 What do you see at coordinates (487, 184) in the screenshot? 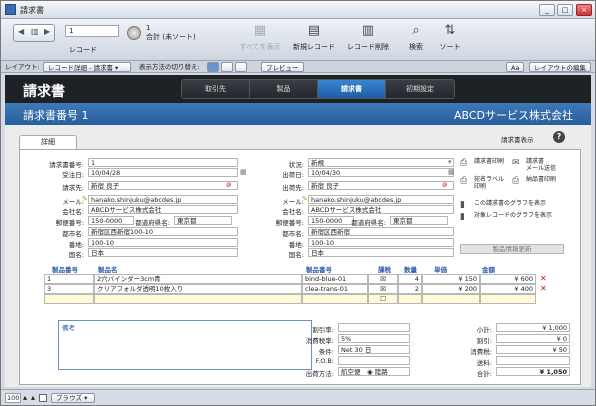
I see `action-2: ⎙ 宛名ラベル 印刷` at bounding box center [487, 184].